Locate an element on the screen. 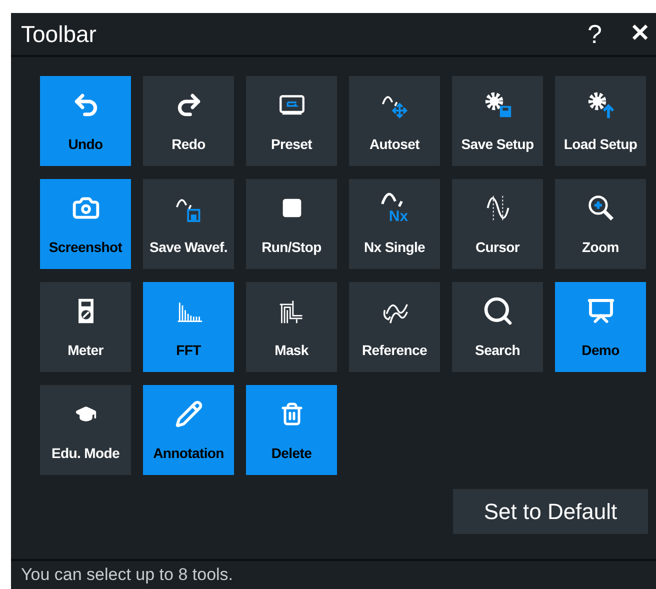 The image size is (656, 589). tool-tile: Load Setup is located at coordinates (600, 121).